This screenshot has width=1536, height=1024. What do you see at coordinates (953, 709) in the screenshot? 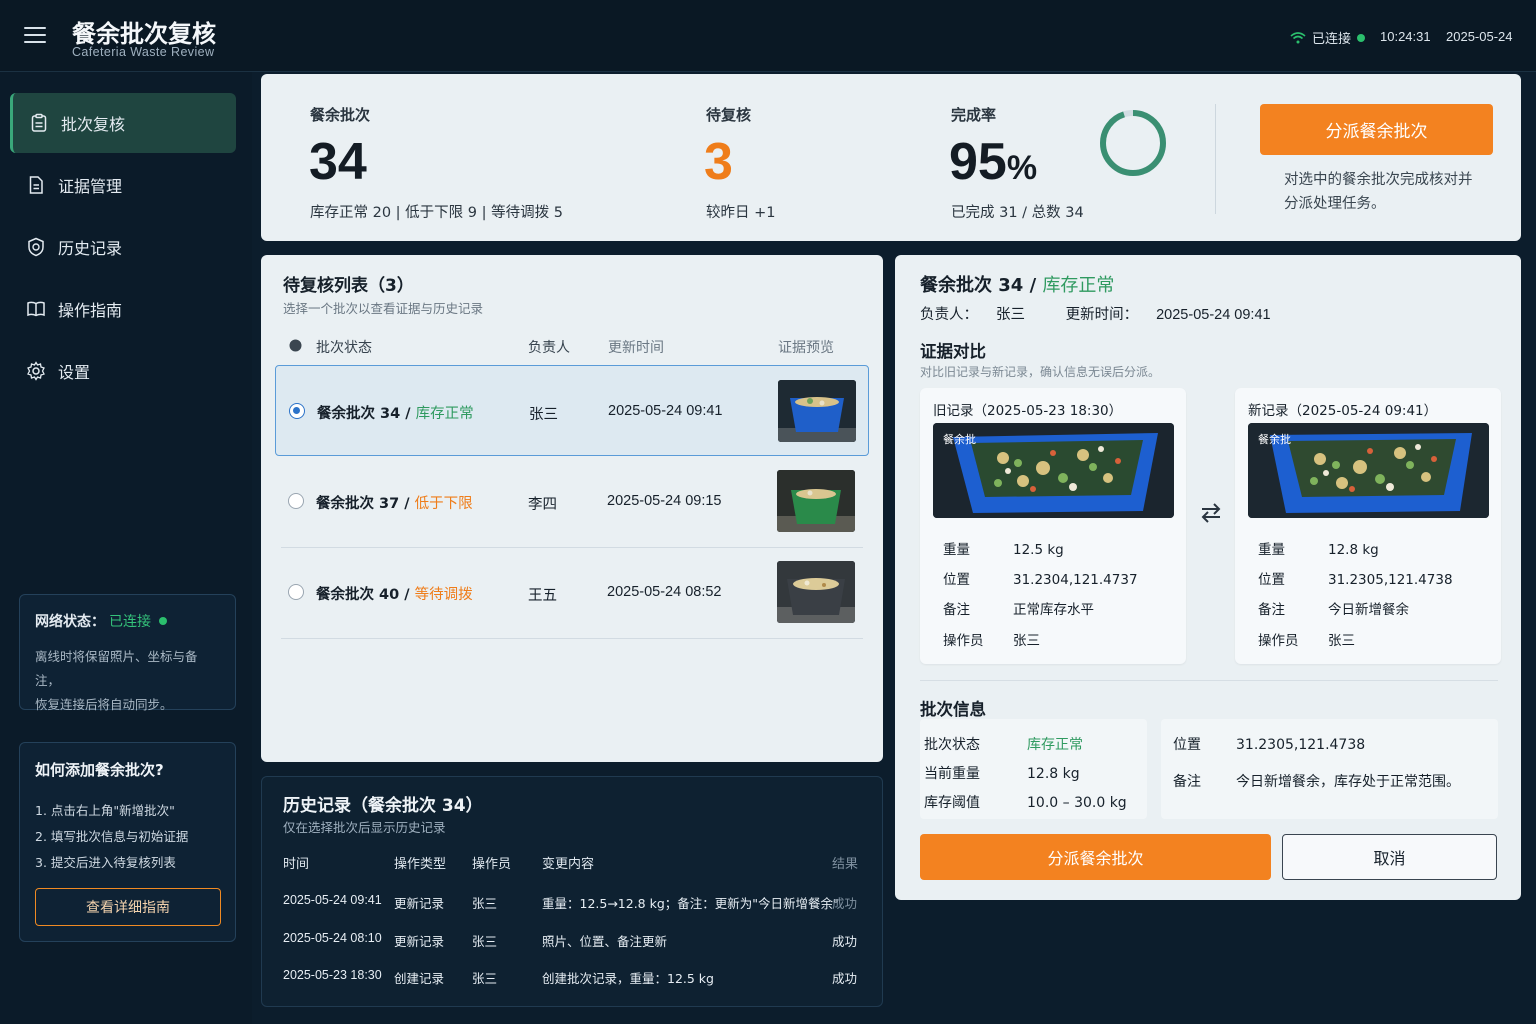
I see `batch-info-title: 批次信息` at bounding box center [953, 709].